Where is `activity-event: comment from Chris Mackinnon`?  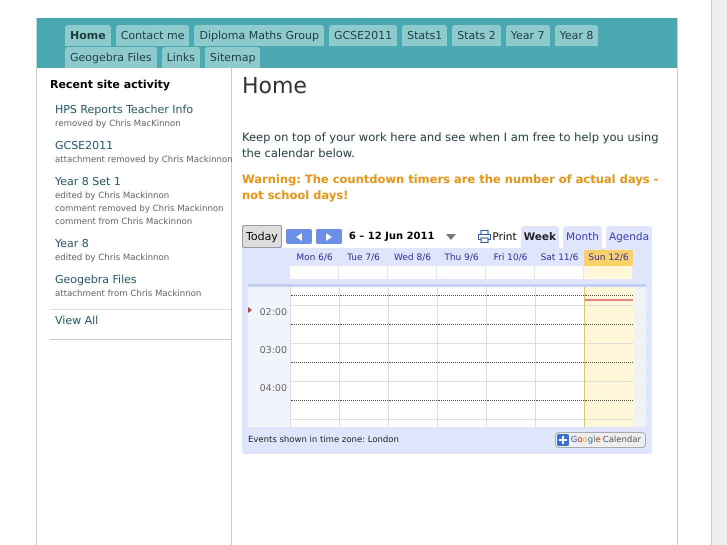 activity-event: comment from Chris Mackinnon is located at coordinates (124, 222).